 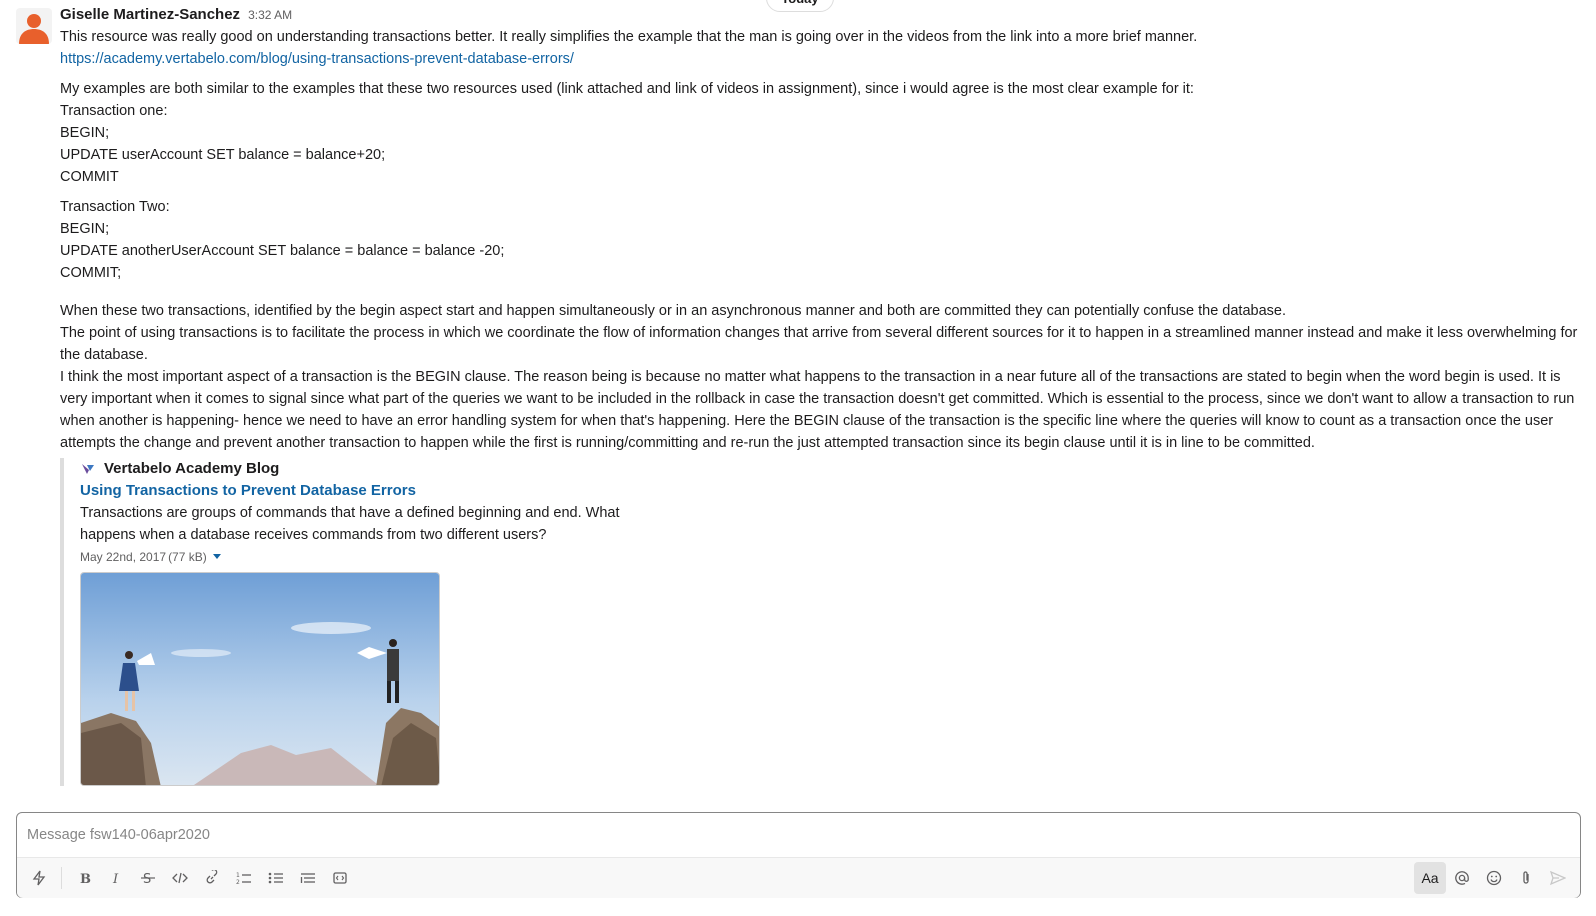 I want to click on at-mention-icon, so click(x=1462, y=878).